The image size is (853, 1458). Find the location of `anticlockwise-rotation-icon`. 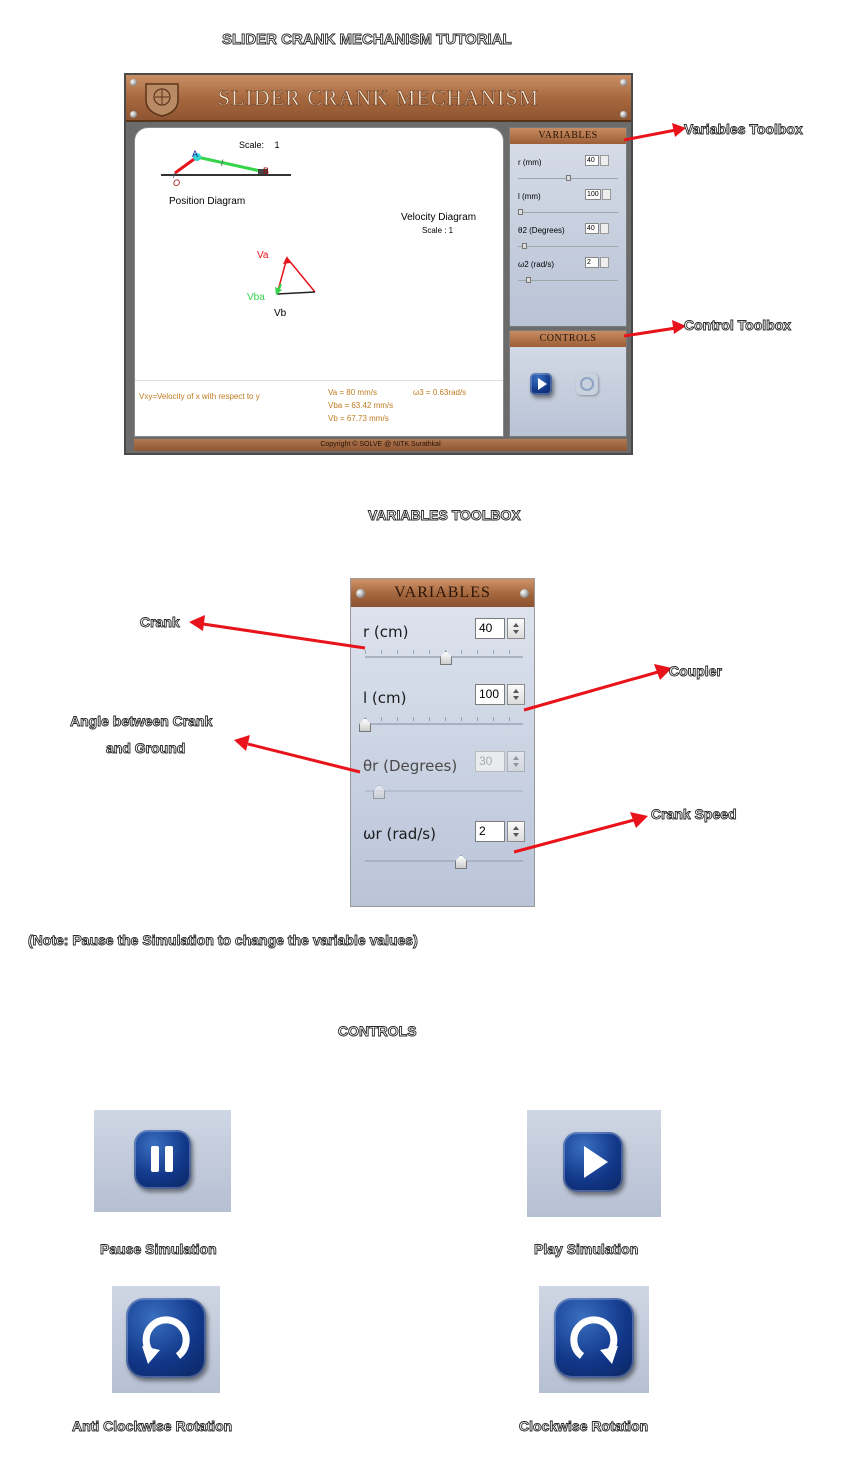

anticlockwise-rotation-icon is located at coordinates (166, 1340).